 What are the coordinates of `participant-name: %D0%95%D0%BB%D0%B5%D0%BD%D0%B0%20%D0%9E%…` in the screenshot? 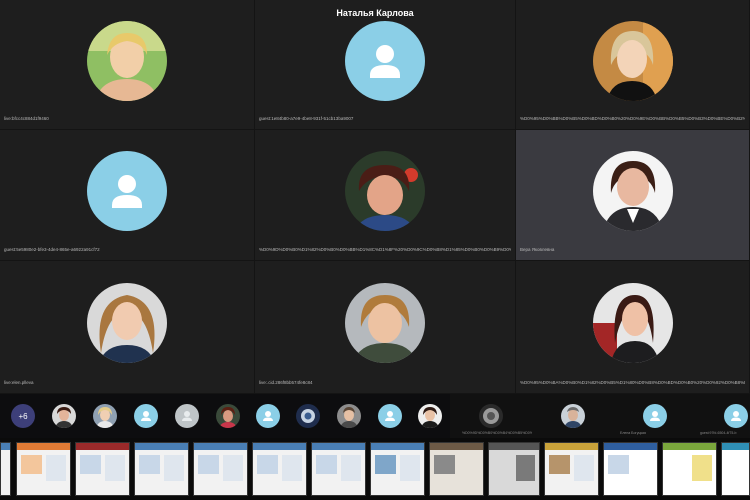 It's located at (632, 118).